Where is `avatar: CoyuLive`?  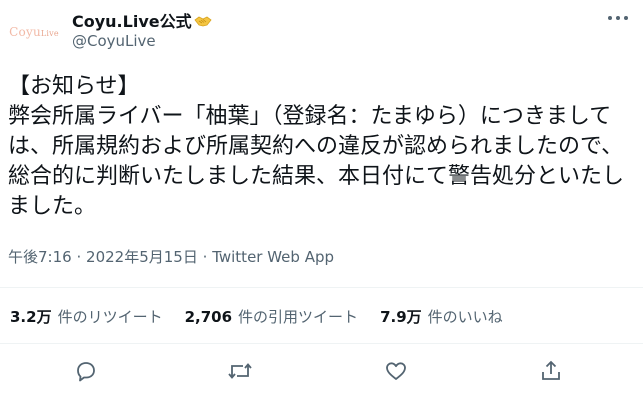
avatar: CoyuLive is located at coordinates (34, 32).